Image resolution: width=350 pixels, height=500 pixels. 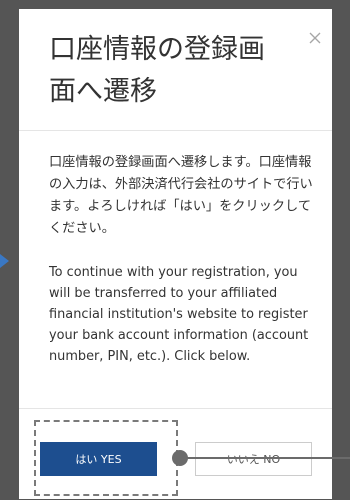 I want to click on dialog-title: 口座情報の登録画面へ遷移, so click(x=157, y=70).